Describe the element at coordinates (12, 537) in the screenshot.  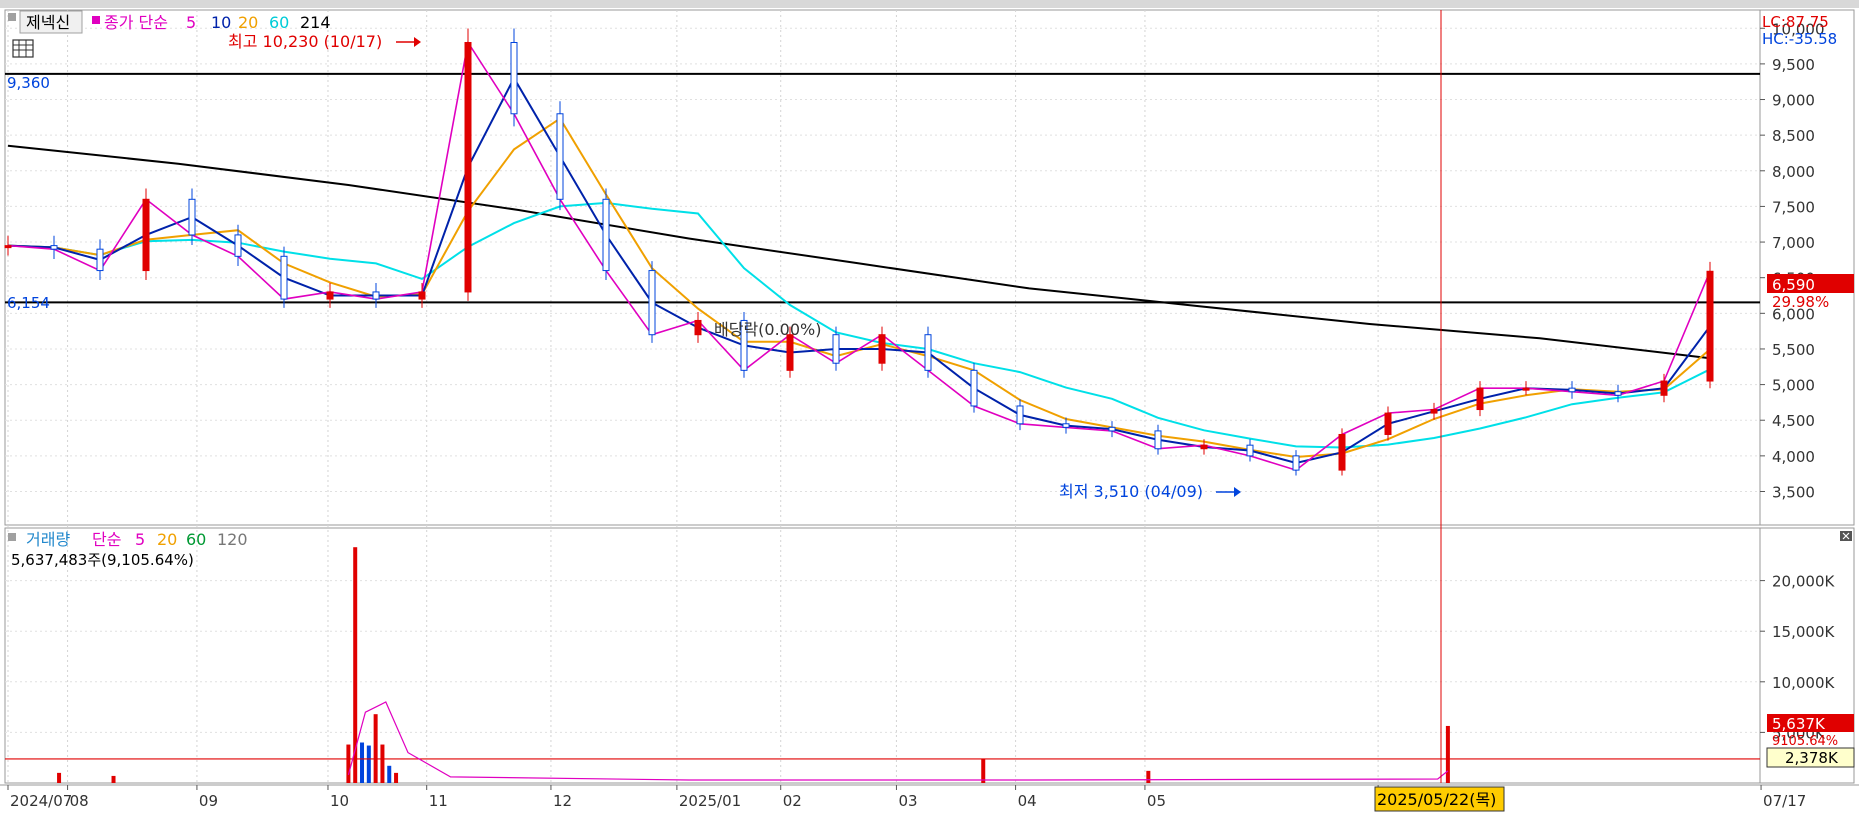
I see `volume-legend-marker` at that location.